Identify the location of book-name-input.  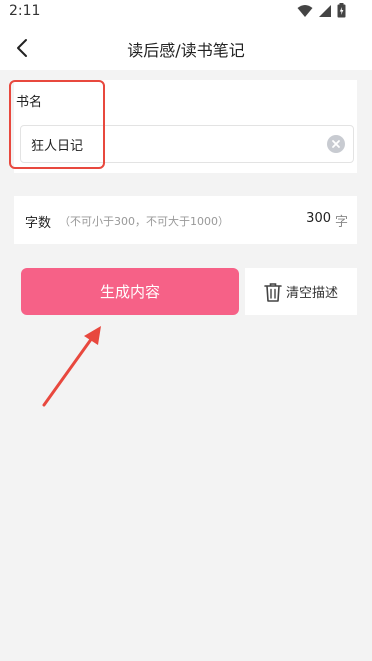
(171, 144).